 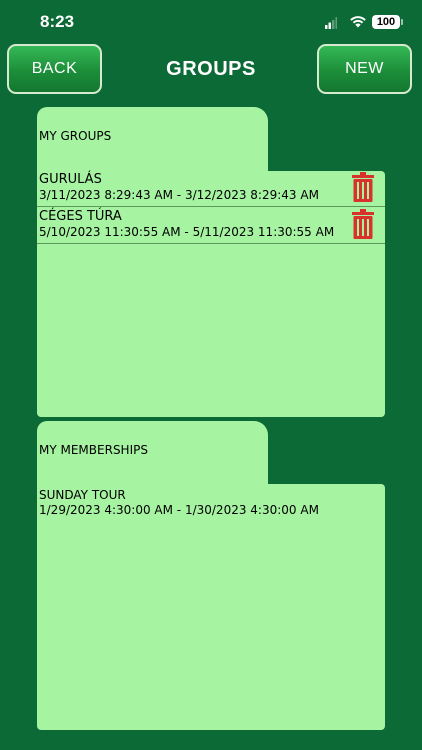 I want to click on group-name: GURULÁS, so click(x=70, y=179).